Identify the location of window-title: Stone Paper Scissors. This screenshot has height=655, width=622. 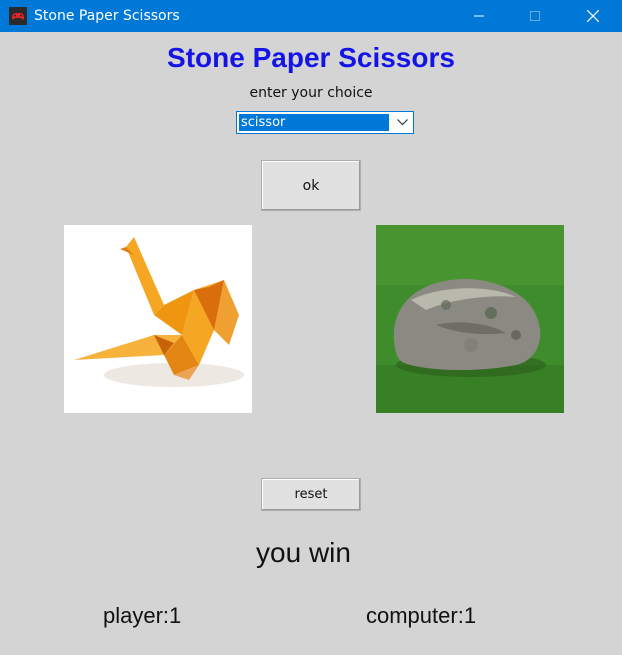
(107, 16).